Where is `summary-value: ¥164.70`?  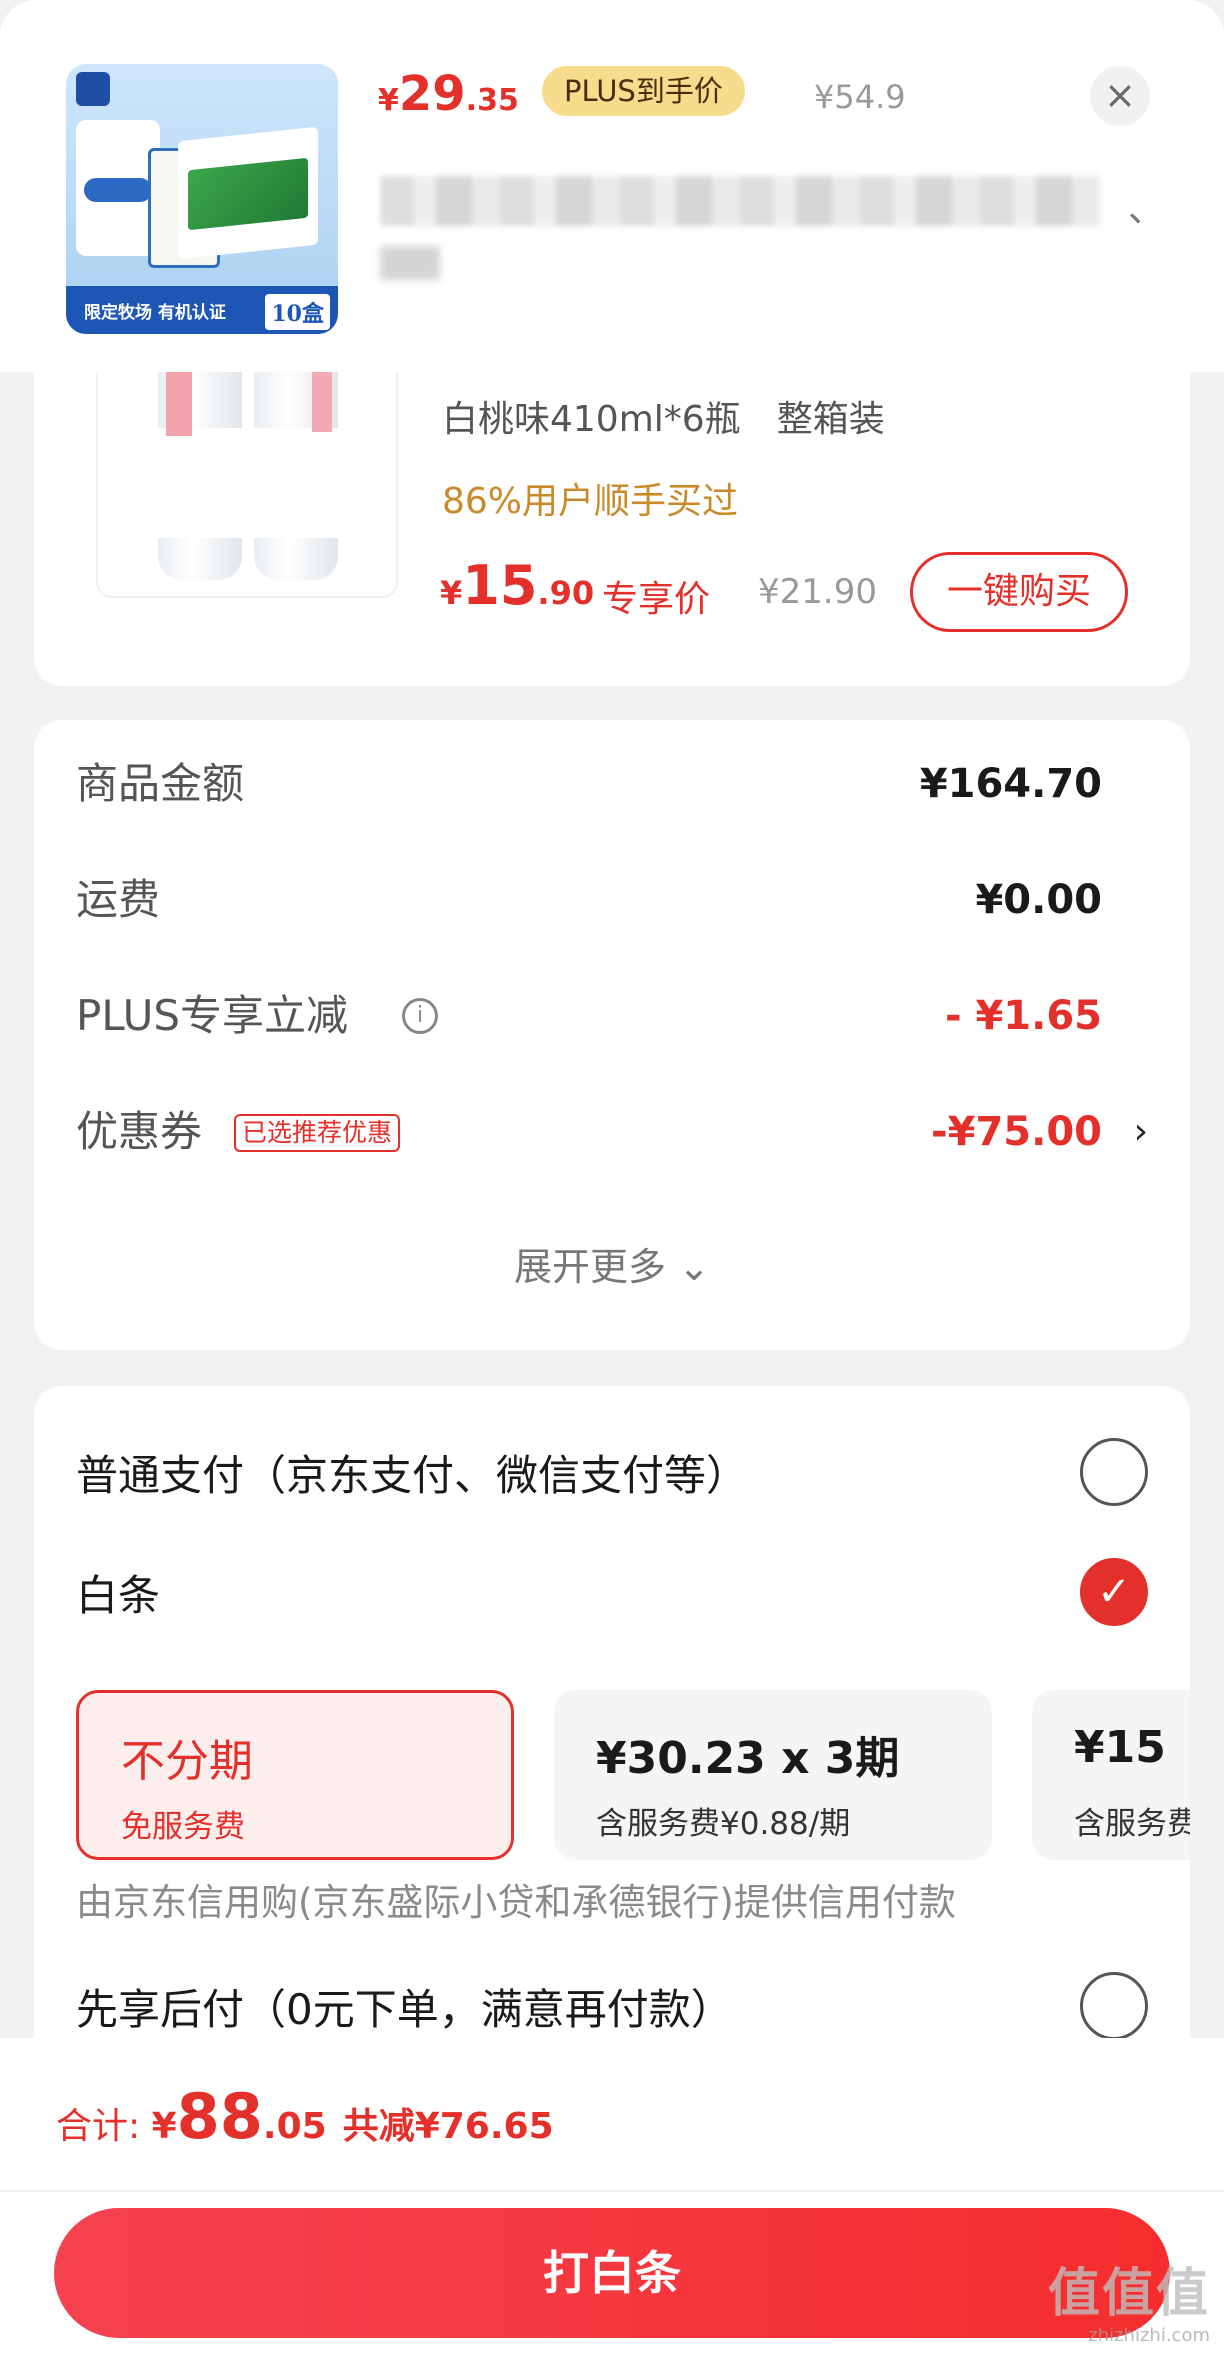 summary-value: ¥164.70 is located at coordinates (1010, 784).